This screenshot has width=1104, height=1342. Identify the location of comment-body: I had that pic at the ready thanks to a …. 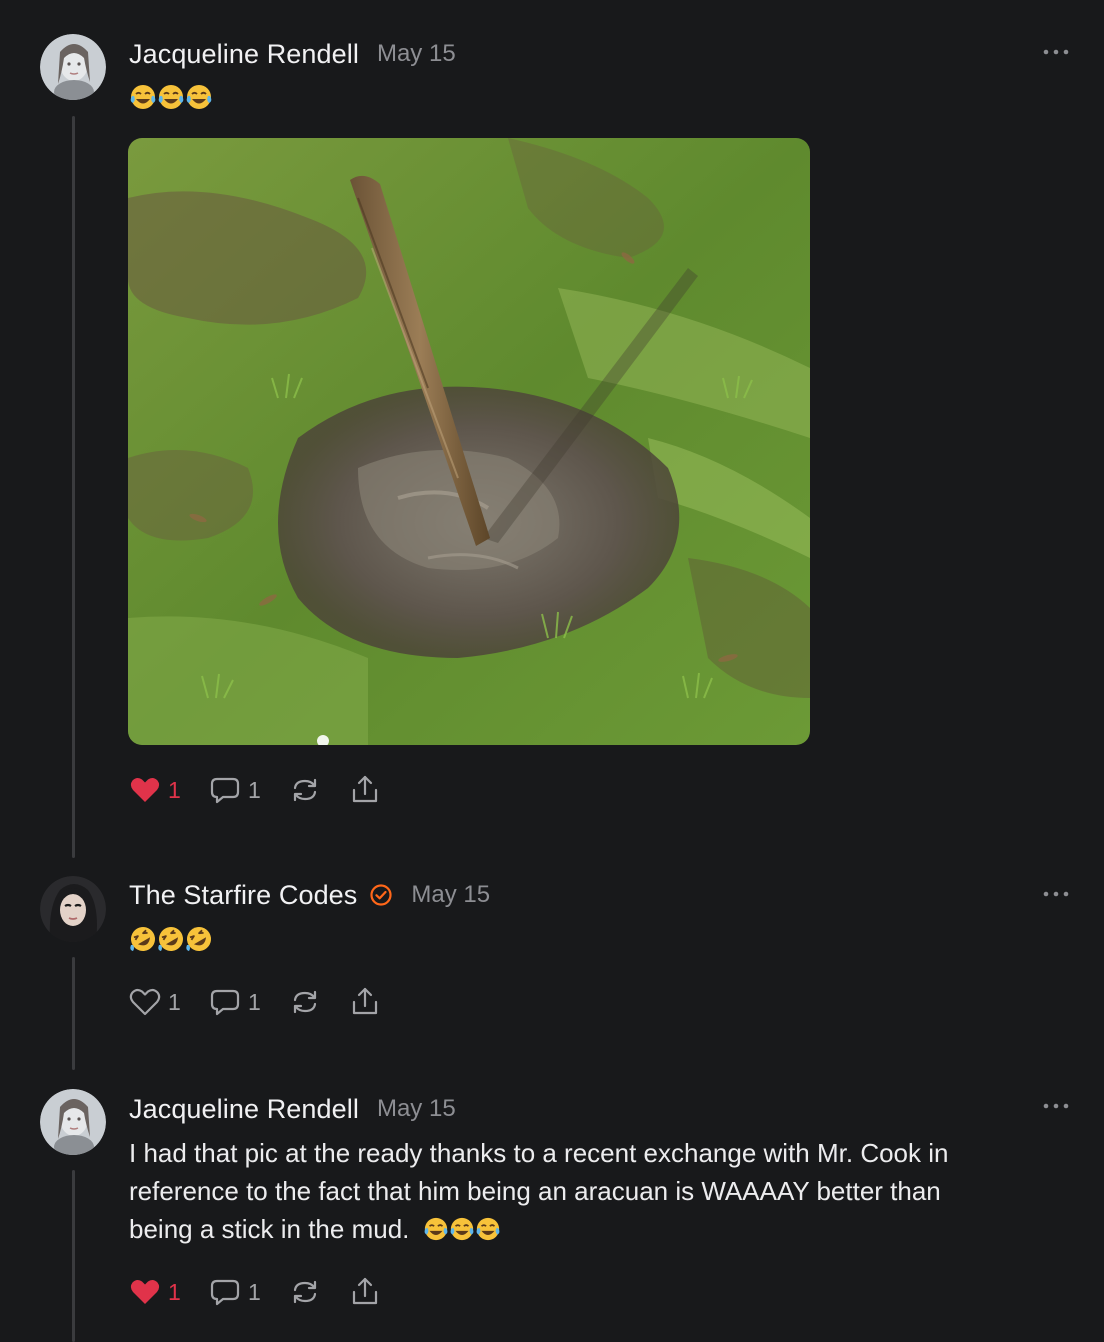
(594, 1191).